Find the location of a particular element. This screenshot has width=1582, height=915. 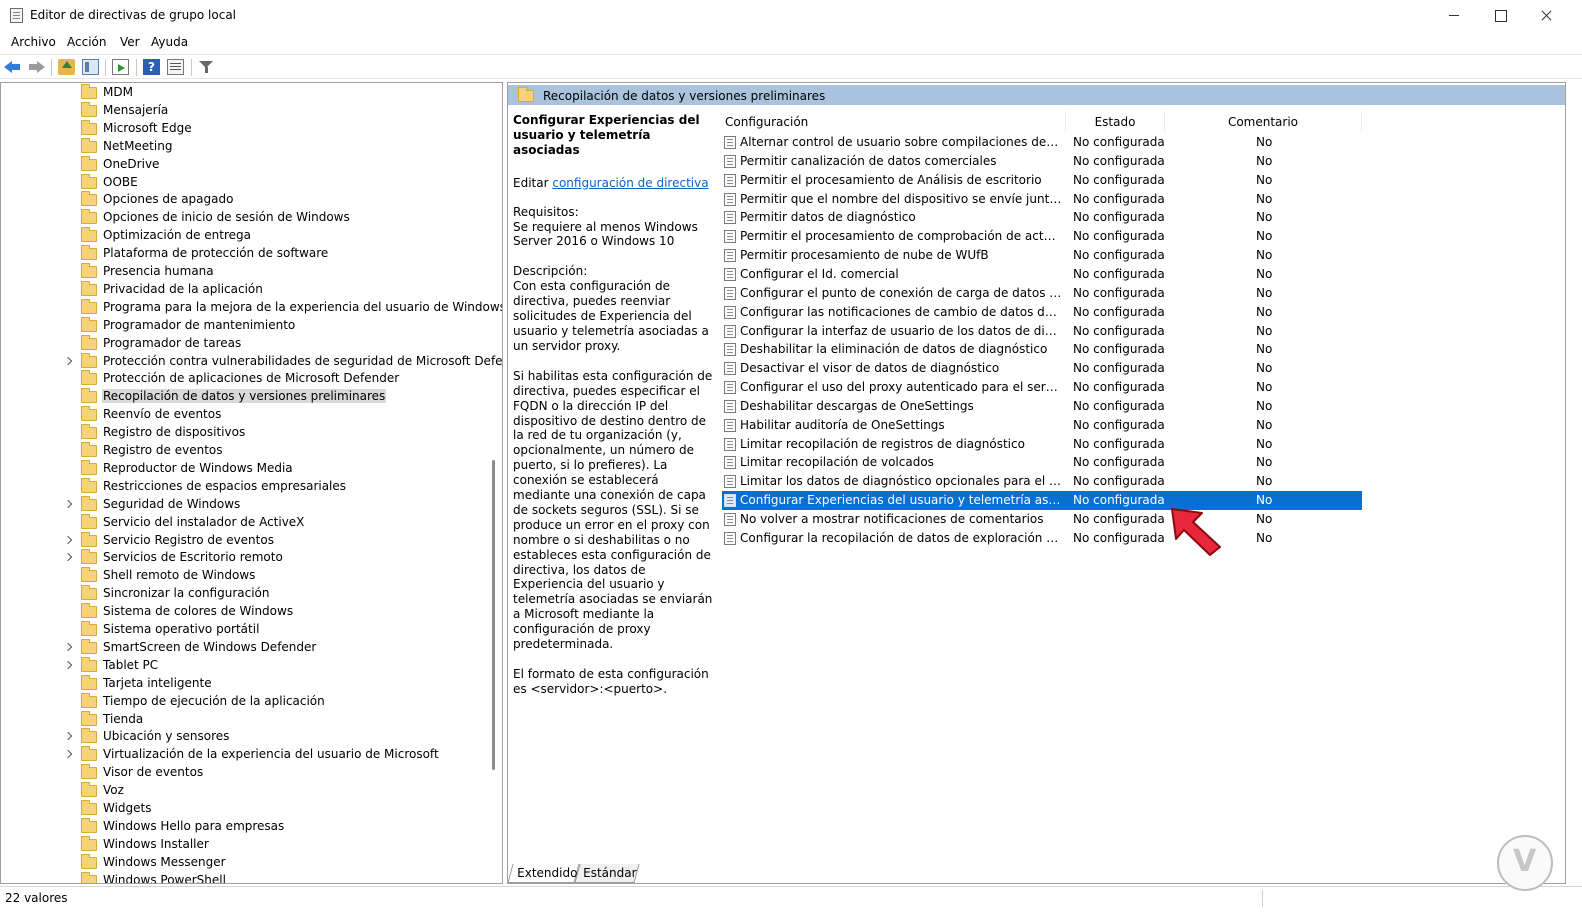

tree-item: Voz is located at coordinates (251, 791).